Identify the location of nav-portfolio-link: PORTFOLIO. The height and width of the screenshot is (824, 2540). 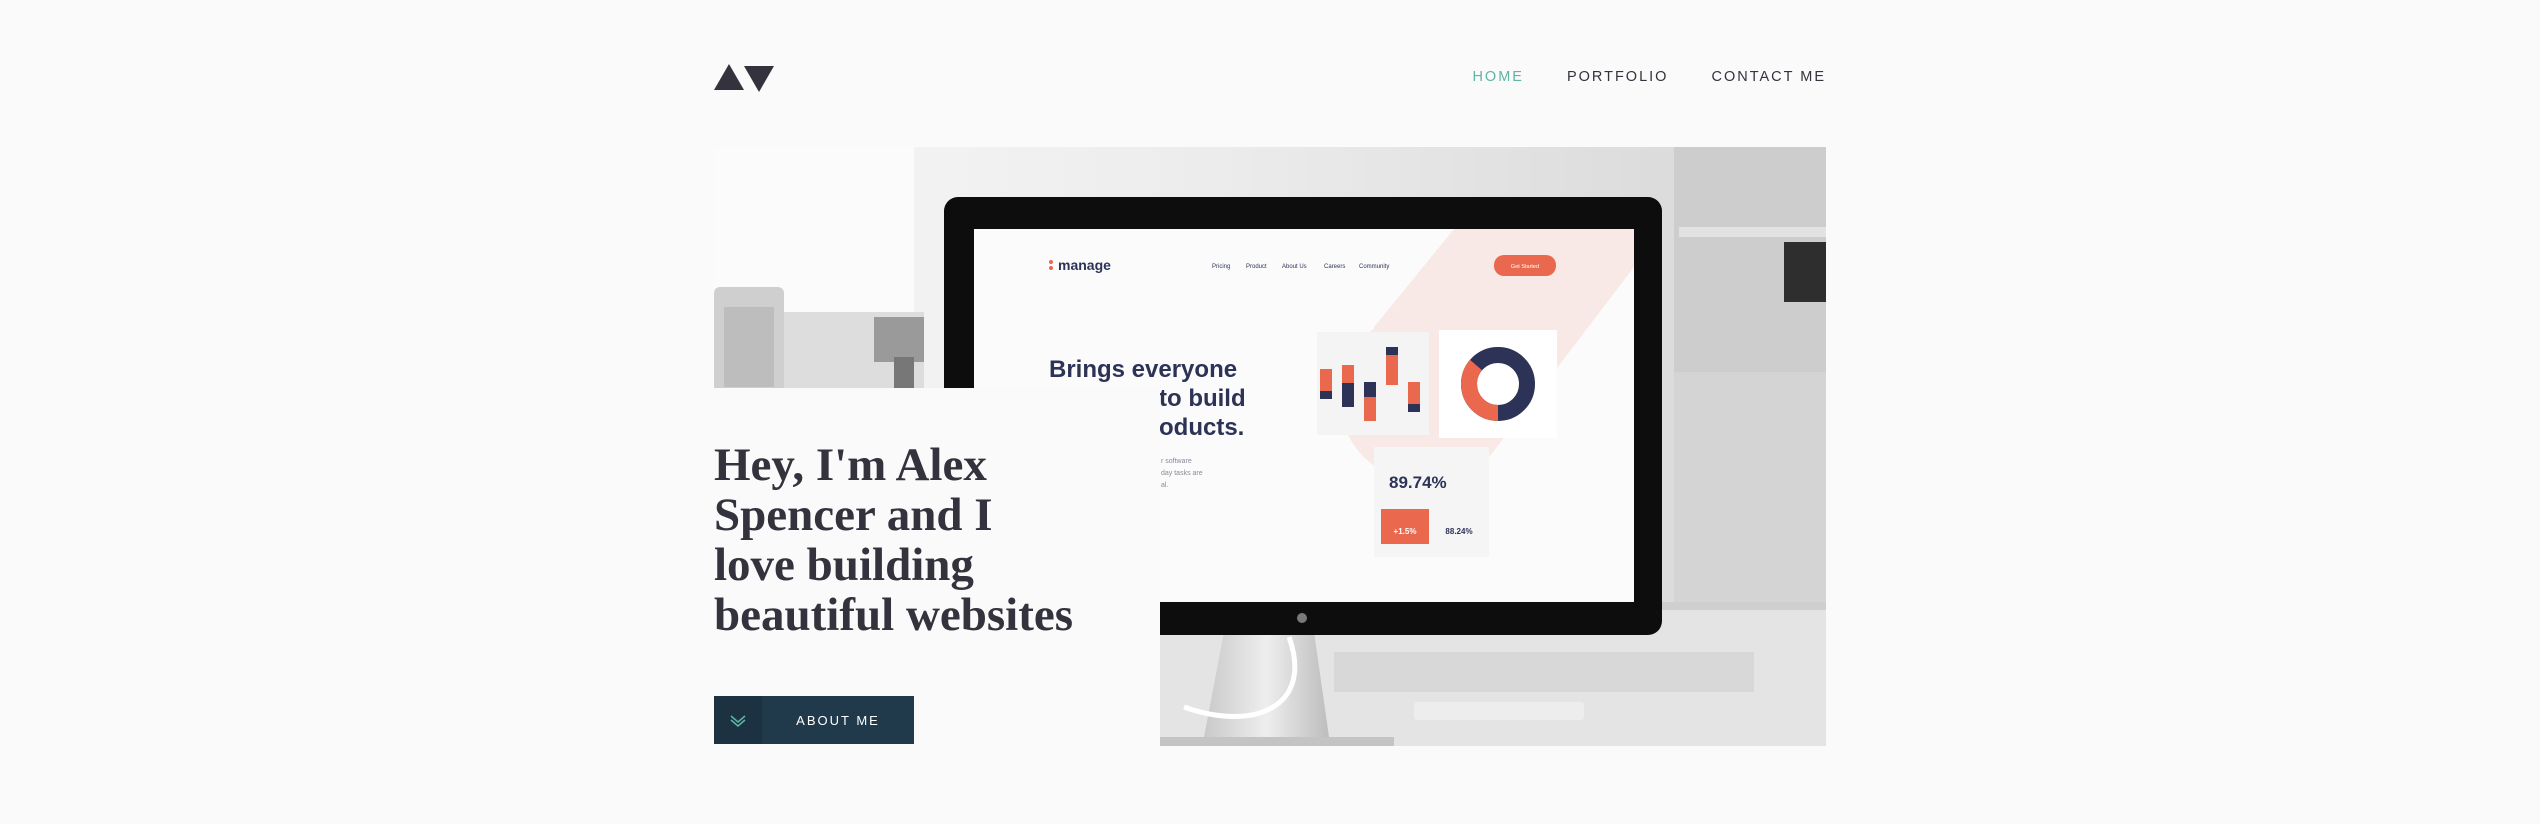
(1618, 77).